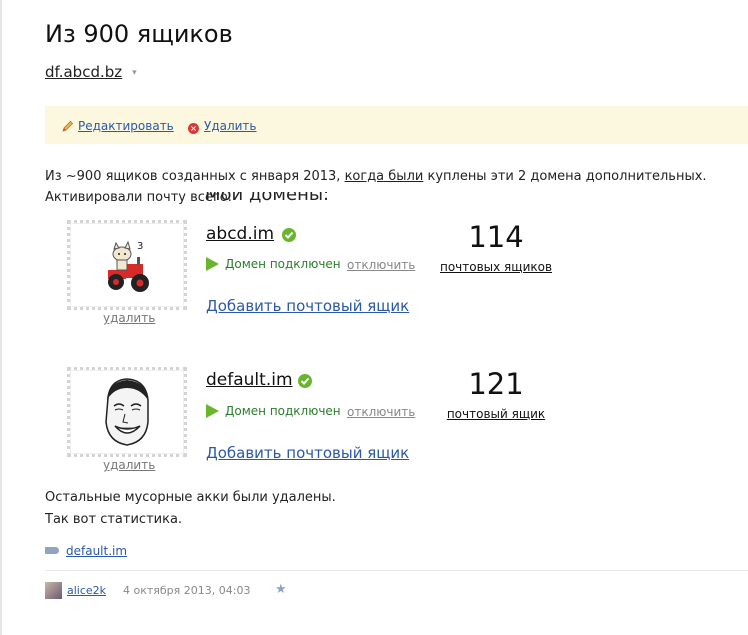  I want to click on tractor-cat-icon: 3, so click(128, 266).